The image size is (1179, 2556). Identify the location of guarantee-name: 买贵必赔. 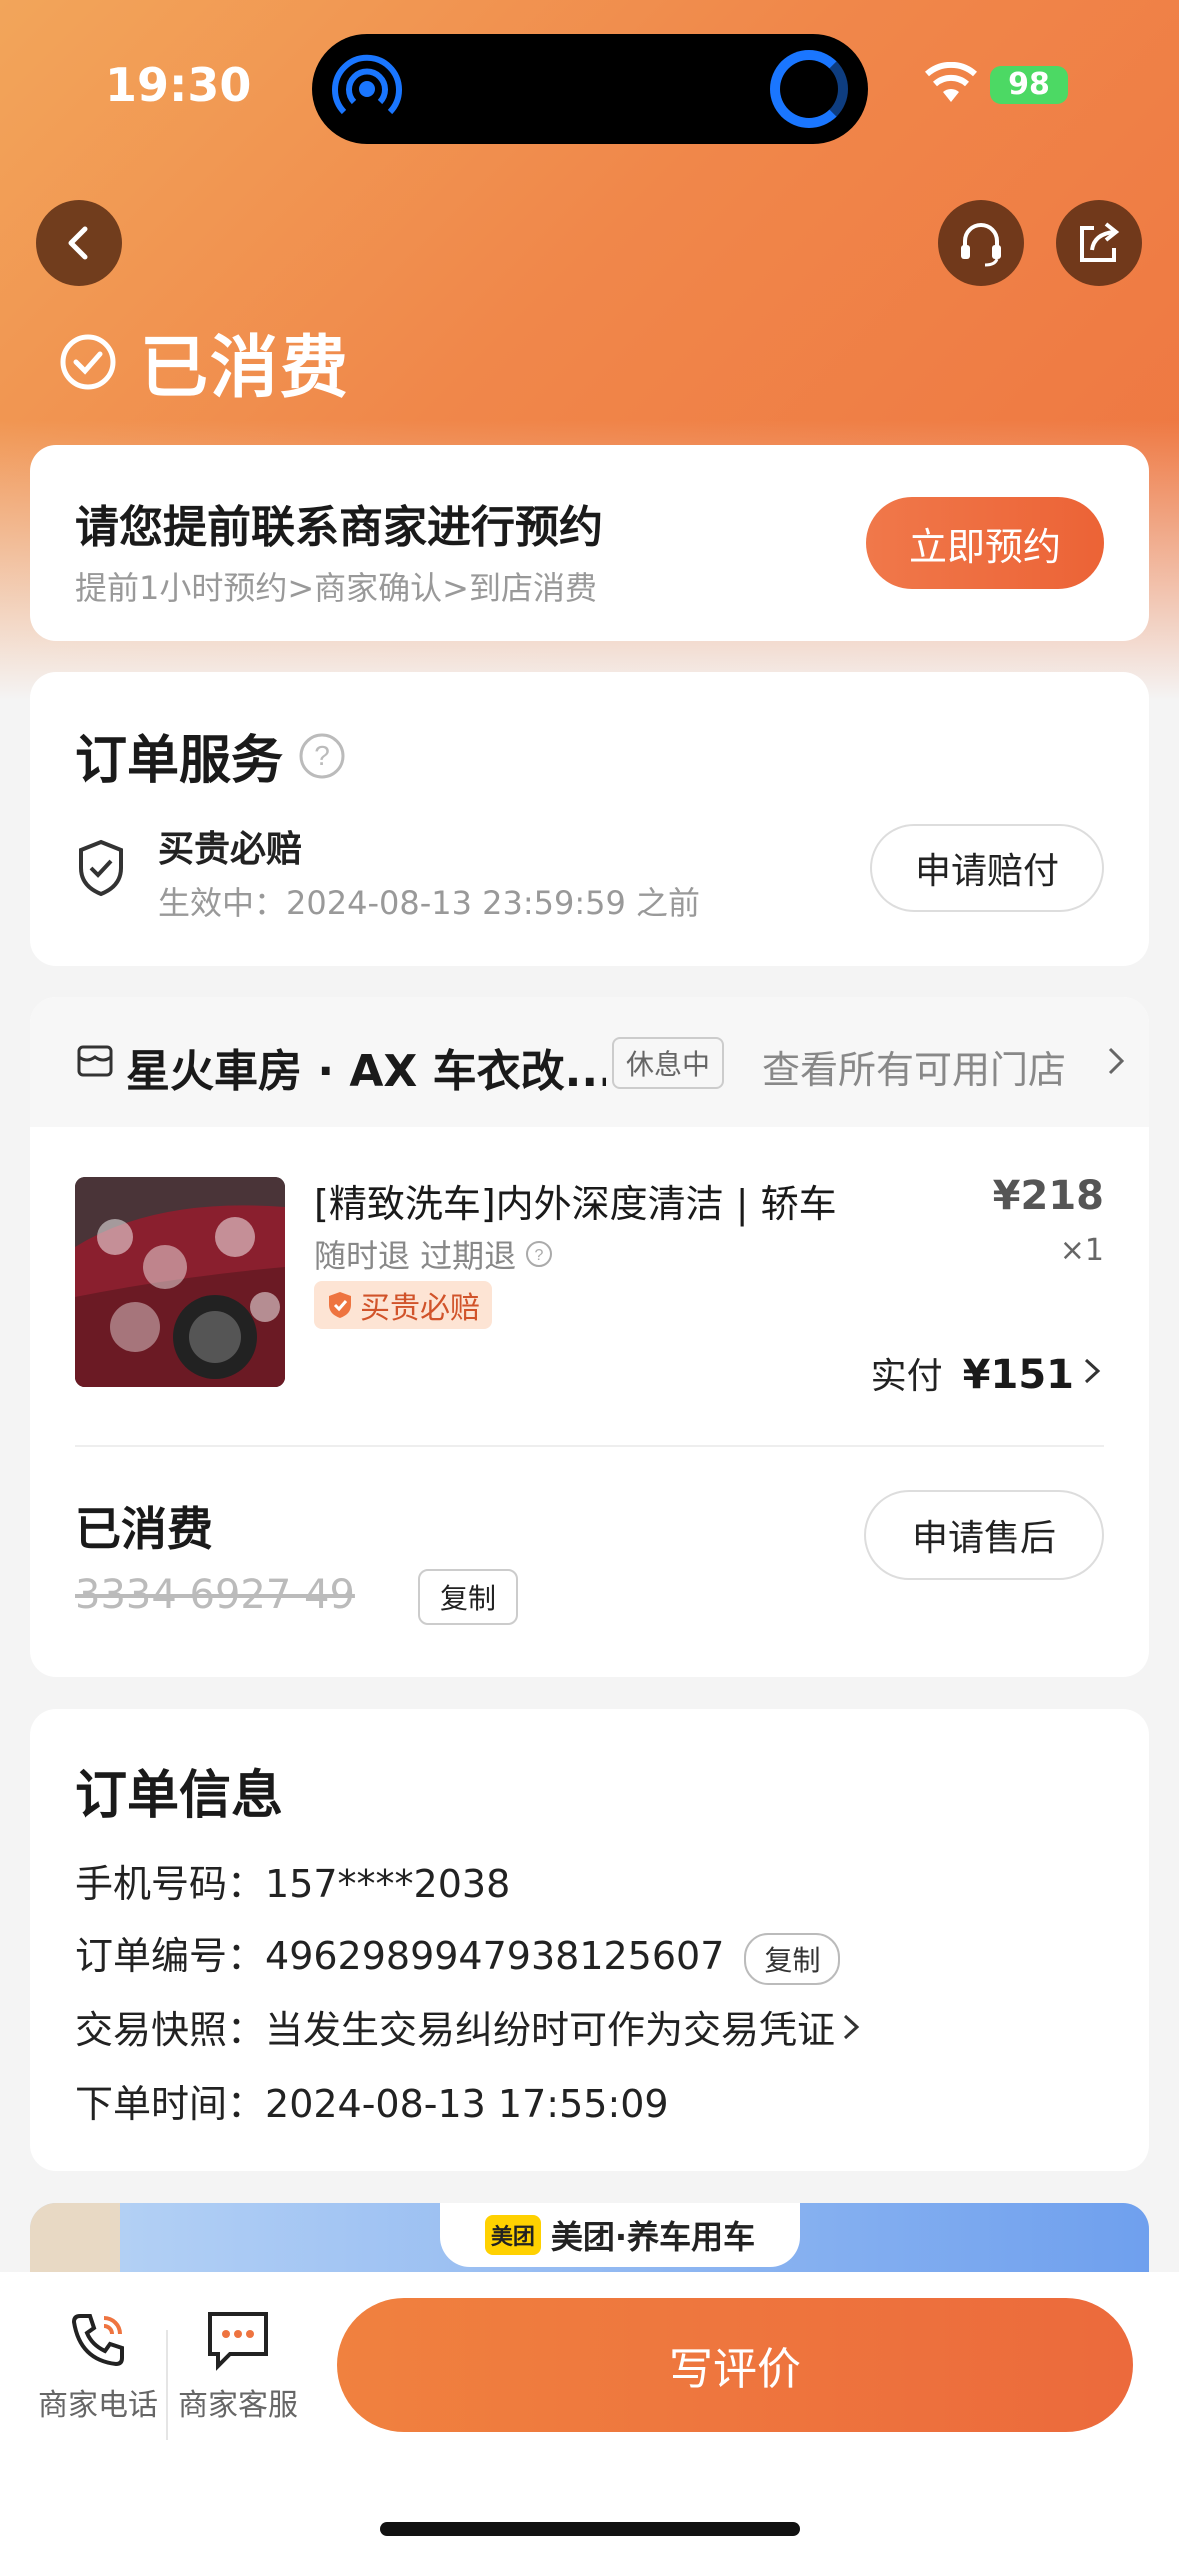
(230, 849).